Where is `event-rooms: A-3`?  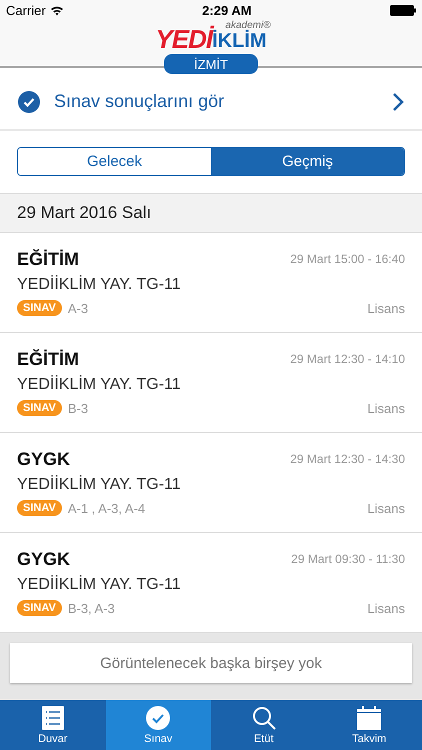 event-rooms: A-3 is located at coordinates (78, 308).